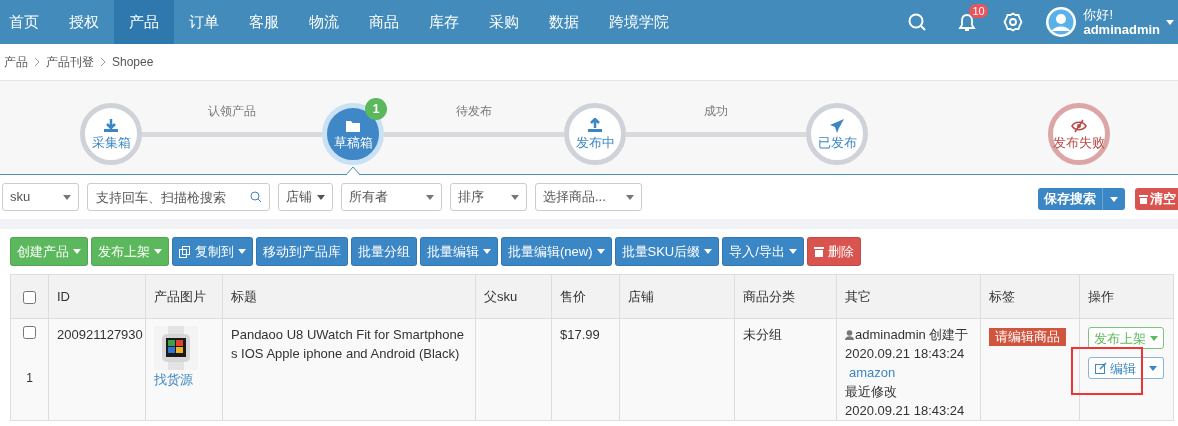  What do you see at coordinates (27, 22) in the screenshot?
I see `nav-tab: 首页` at bounding box center [27, 22].